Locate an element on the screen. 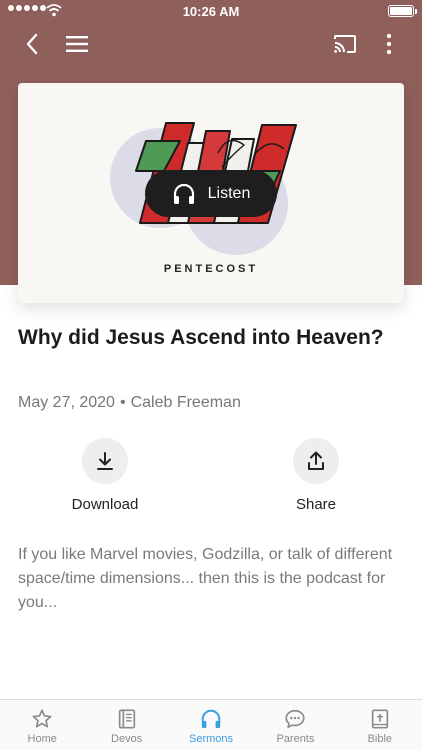 The height and width of the screenshot is (750, 422). sermon-title: Why did Jesus Ascend into Heaven? is located at coordinates (201, 337).